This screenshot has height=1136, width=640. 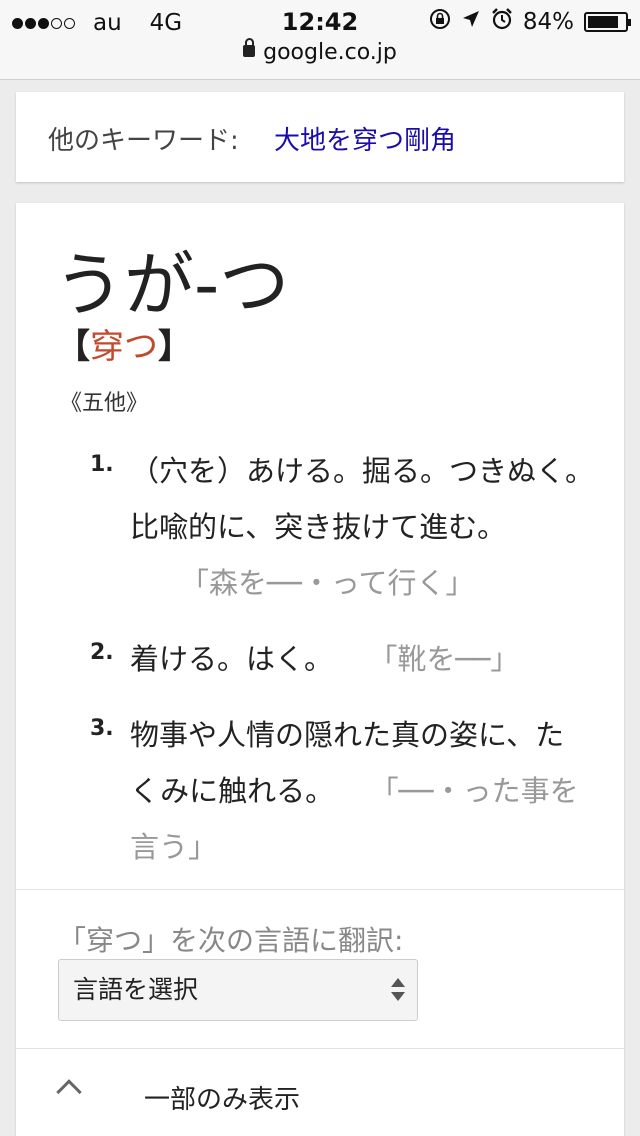 What do you see at coordinates (320, 1092) in the screenshot?
I see `show-less-button: 一部のみ表示` at bounding box center [320, 1092].